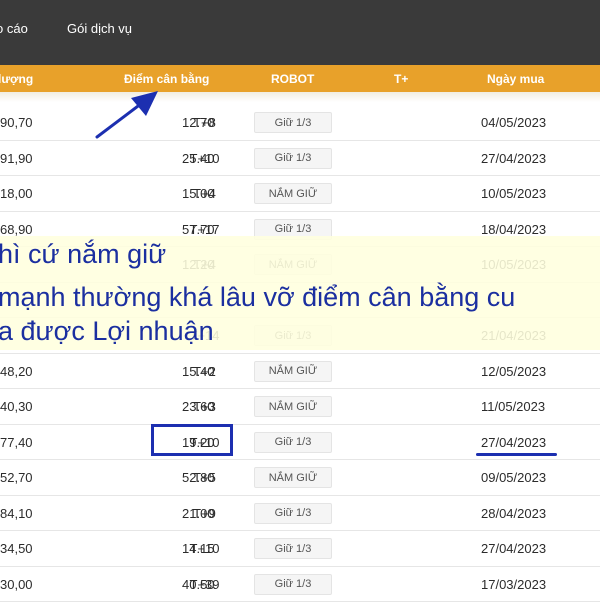  Describe the element at coordinates (516, 454) in the screenshot. I see `highlight-underline` at that location.